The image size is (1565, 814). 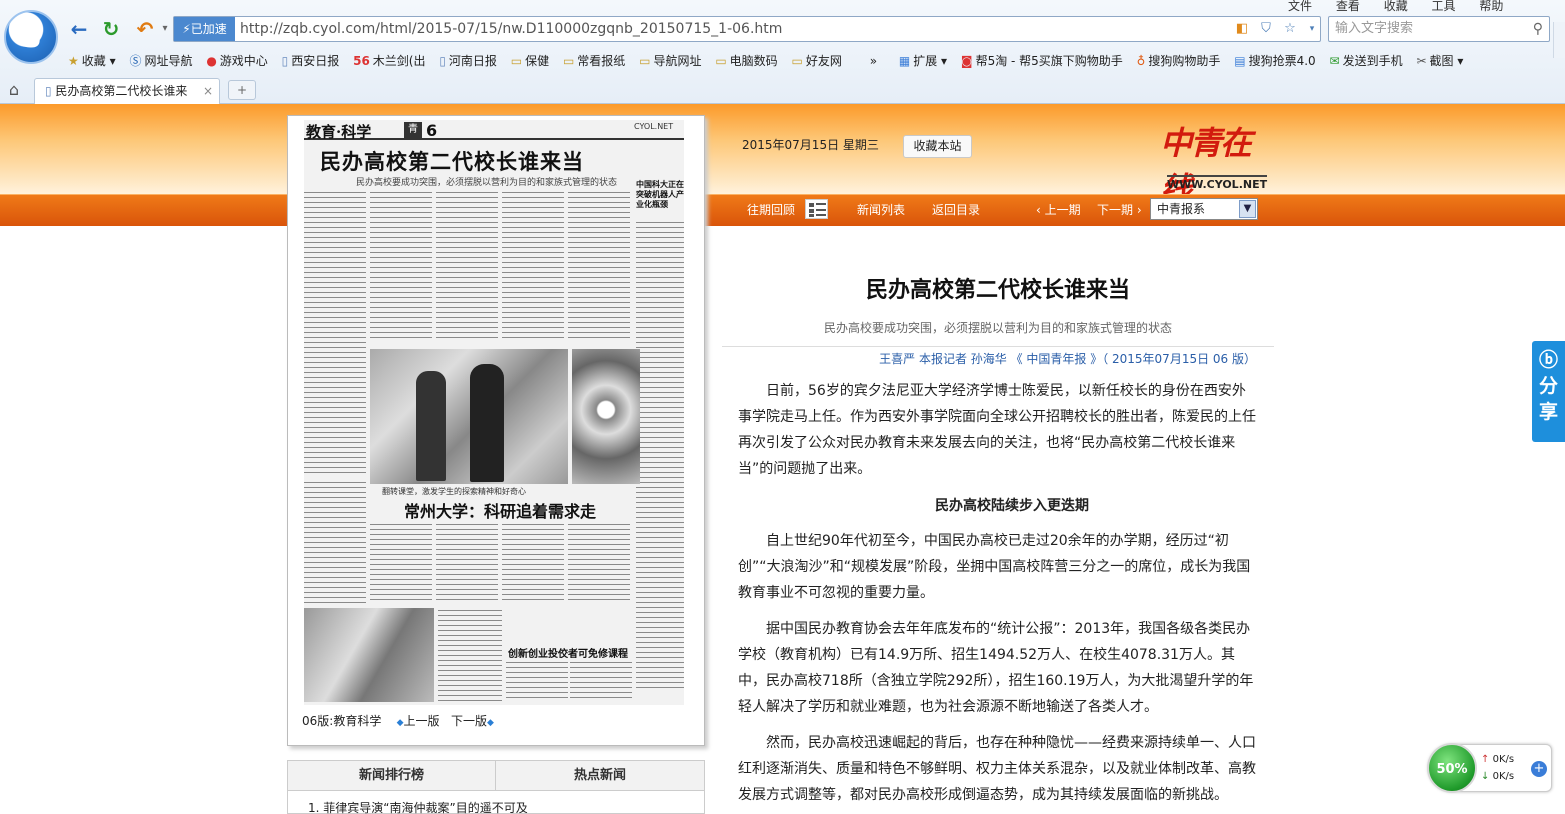 What do you see at coordinates (160, 60) in the screenshot?
I see `bookmark-nav: Ⓢ 网址导航` at bounding box center [160, 60].